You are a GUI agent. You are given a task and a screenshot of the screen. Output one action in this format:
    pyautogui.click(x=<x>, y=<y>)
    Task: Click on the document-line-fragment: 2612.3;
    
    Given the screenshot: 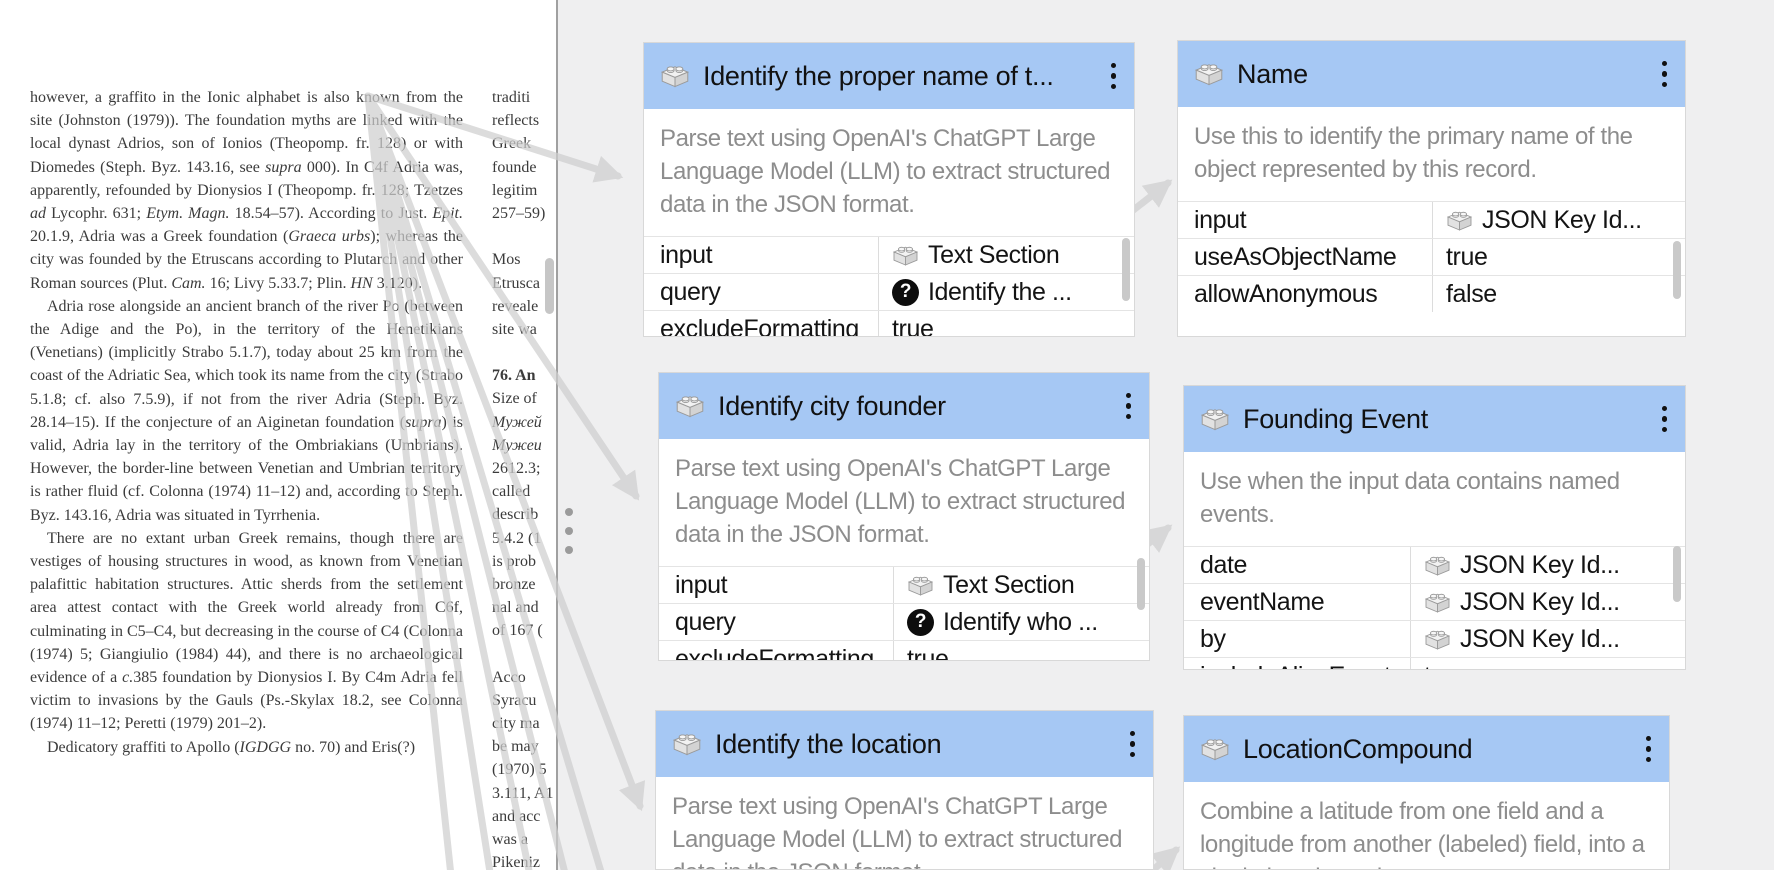 What is the action you would take?
    pyautogui.click(x=516, y=468)
    